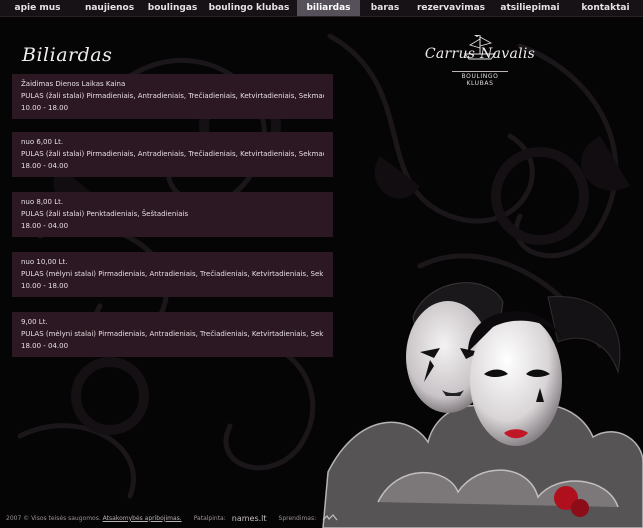 This screenshot has width=643, height=528. I want to click on nav-item-atsiliepimai: atsiliepimai, so click(530, 8).